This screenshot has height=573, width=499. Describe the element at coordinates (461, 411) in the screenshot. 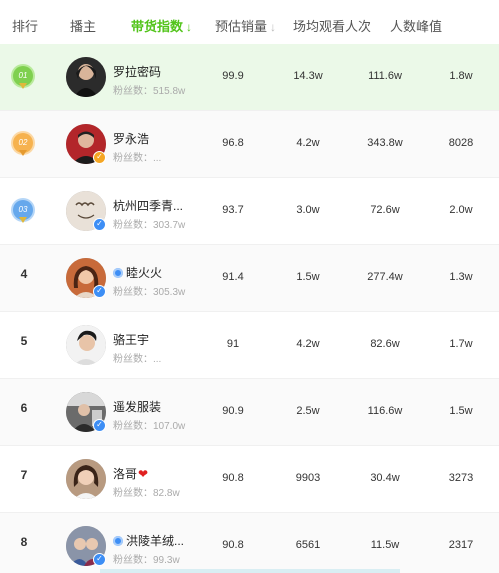

I see `peak-value: 1.5w` at that location.